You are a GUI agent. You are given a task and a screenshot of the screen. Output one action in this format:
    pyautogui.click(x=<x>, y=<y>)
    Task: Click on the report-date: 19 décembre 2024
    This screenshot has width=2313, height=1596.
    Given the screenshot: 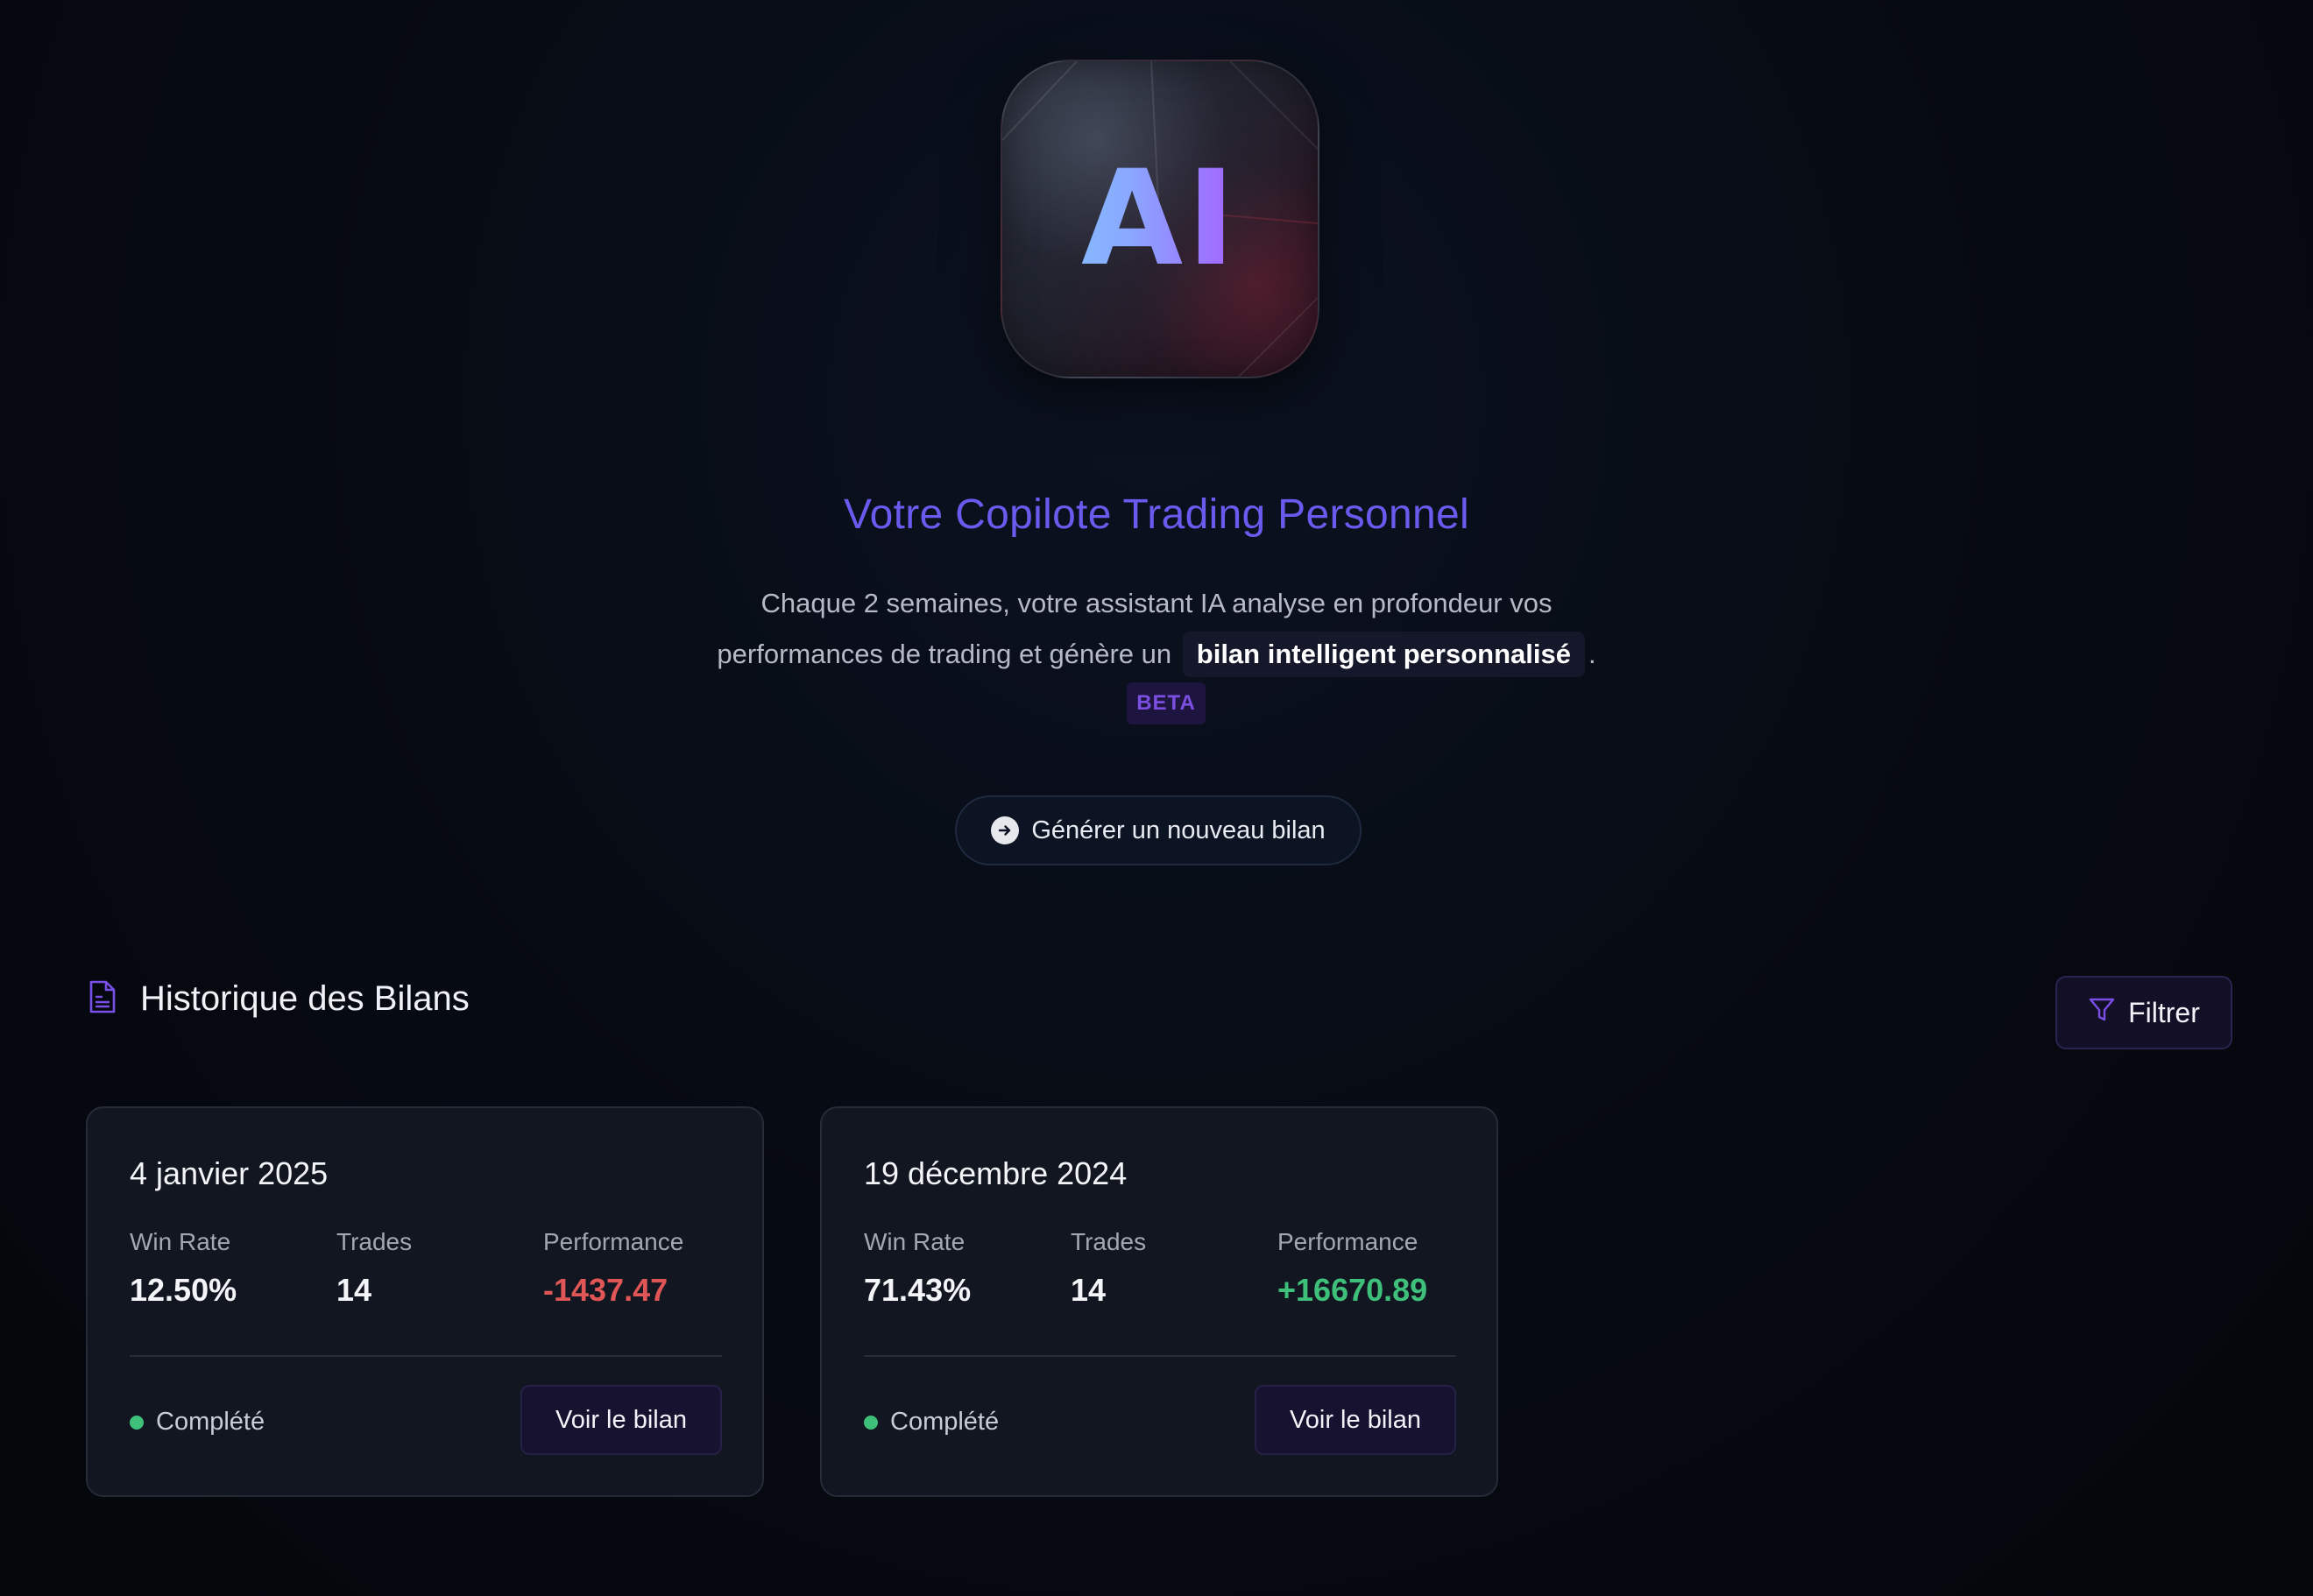 What is the action you would take?
    pyautogui.click(x=996, y=1173)
    